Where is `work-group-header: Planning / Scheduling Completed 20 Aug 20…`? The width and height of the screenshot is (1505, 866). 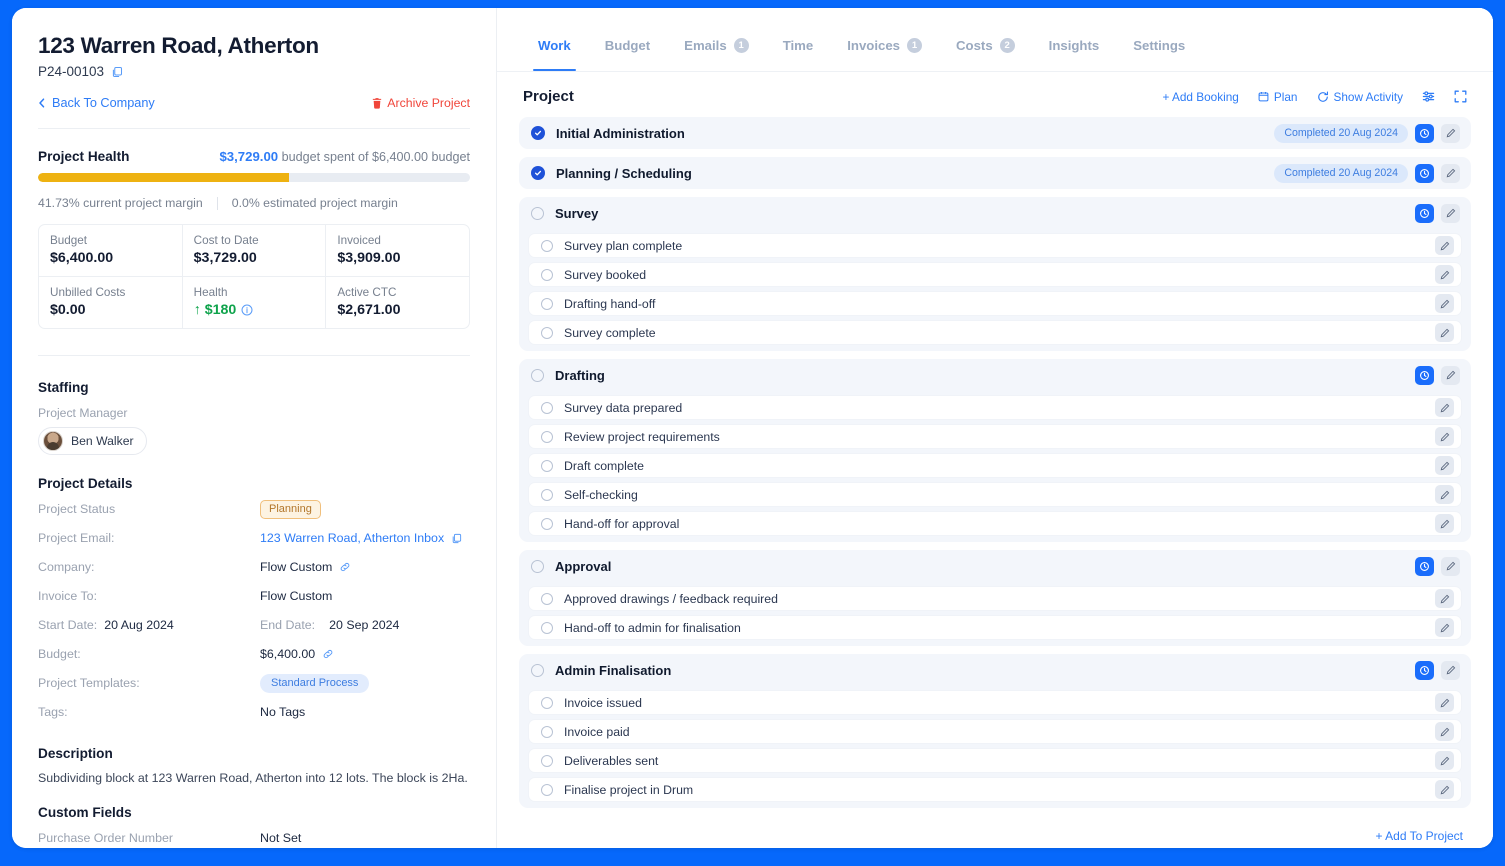 work-group-header: Planning / Scheduling Completed 20 Aug 20… is located at coordinates (995, 173).